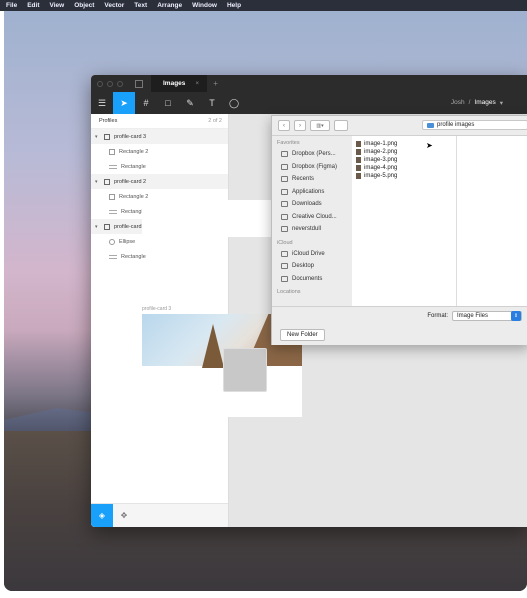  Describe the element at coordinates (124, 103) in the screenshot. I see `move-tool-icon: ➤` at that location.